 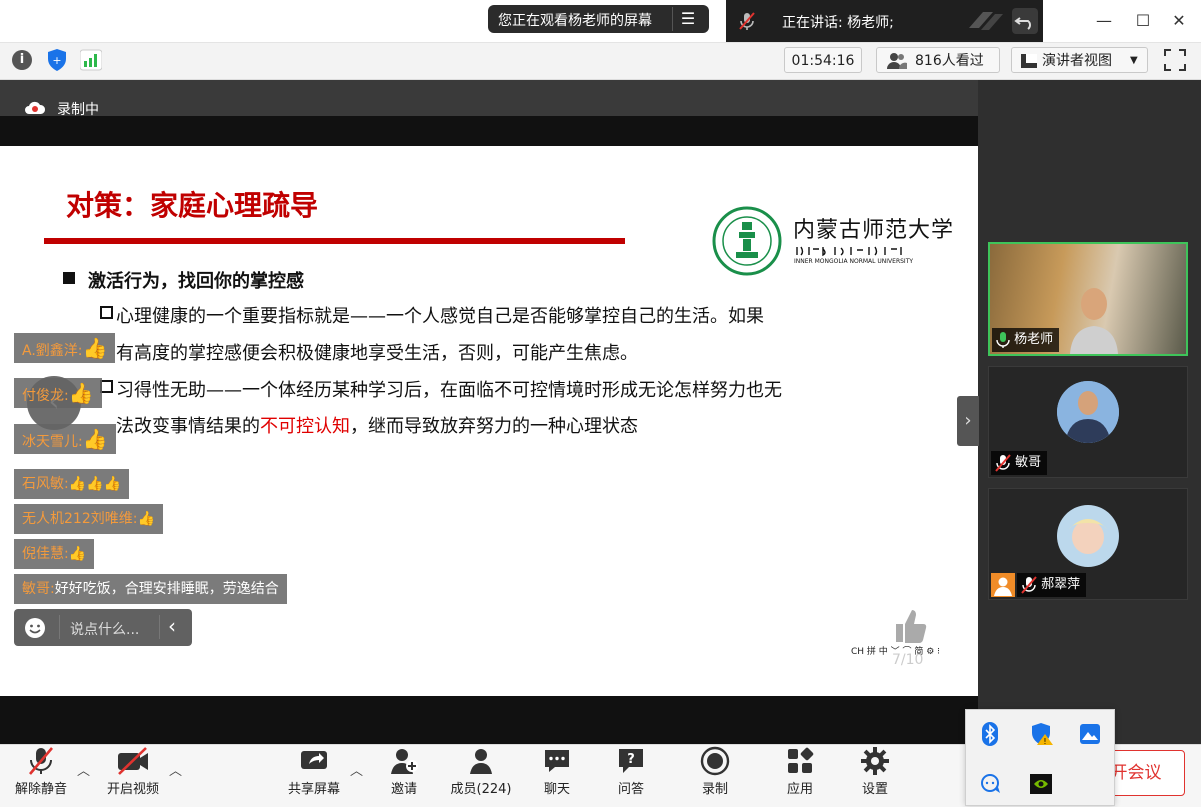 What do you see at coordinates (987, 21) in the screenshot?
I see `speaker-graphic-icon` at bounding box center [987, 21].